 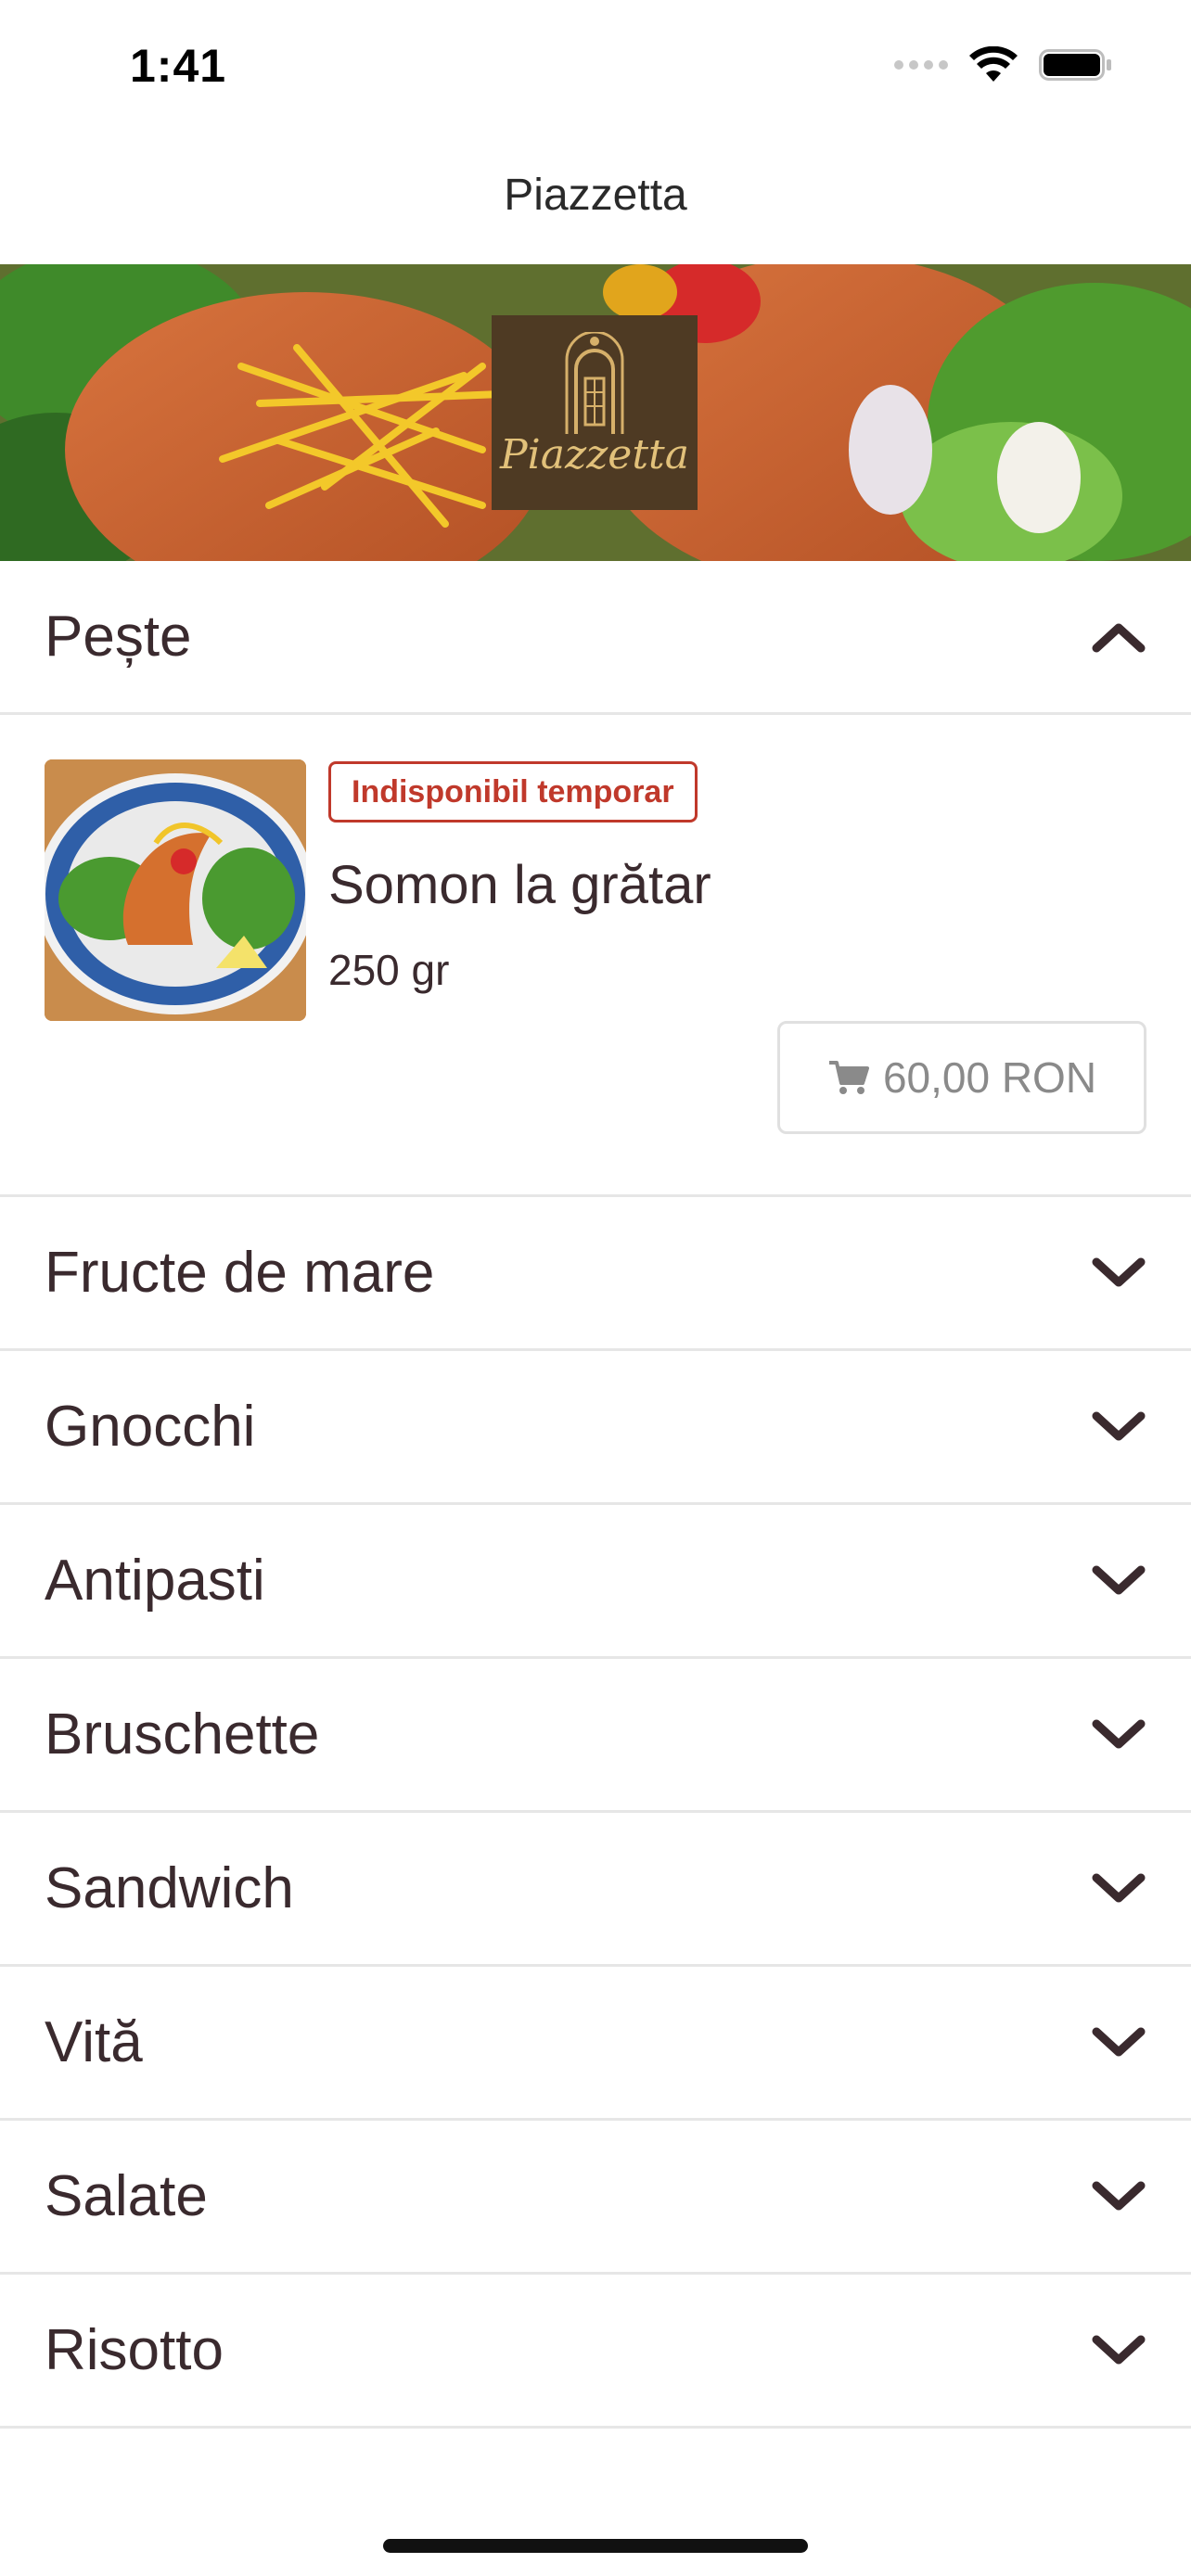 I want to click on category-antipasti: Antipasti, so click(x=595, y=1582).